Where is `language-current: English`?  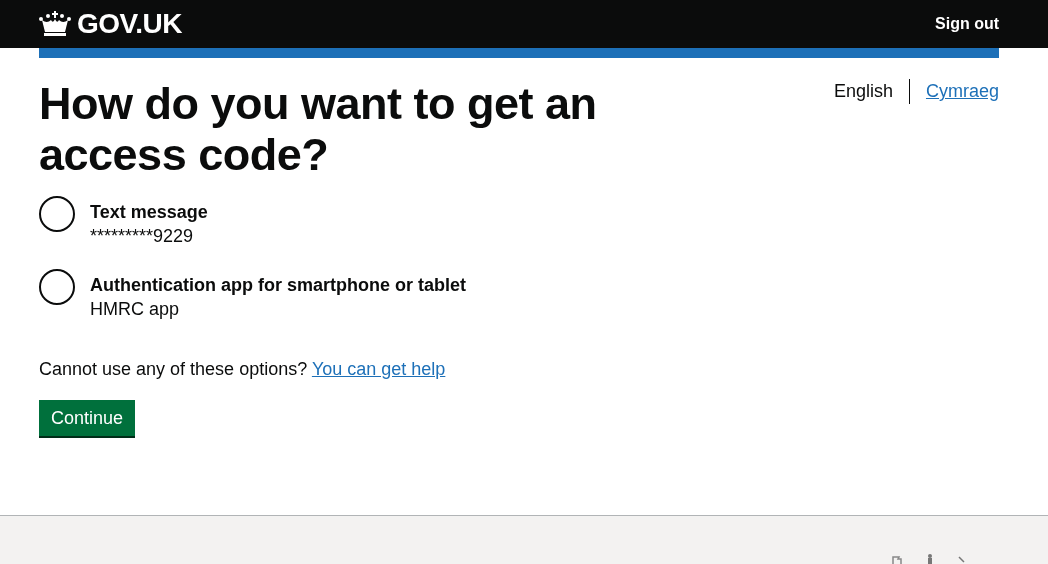
language-current: English is located at coordinates (863, 91).